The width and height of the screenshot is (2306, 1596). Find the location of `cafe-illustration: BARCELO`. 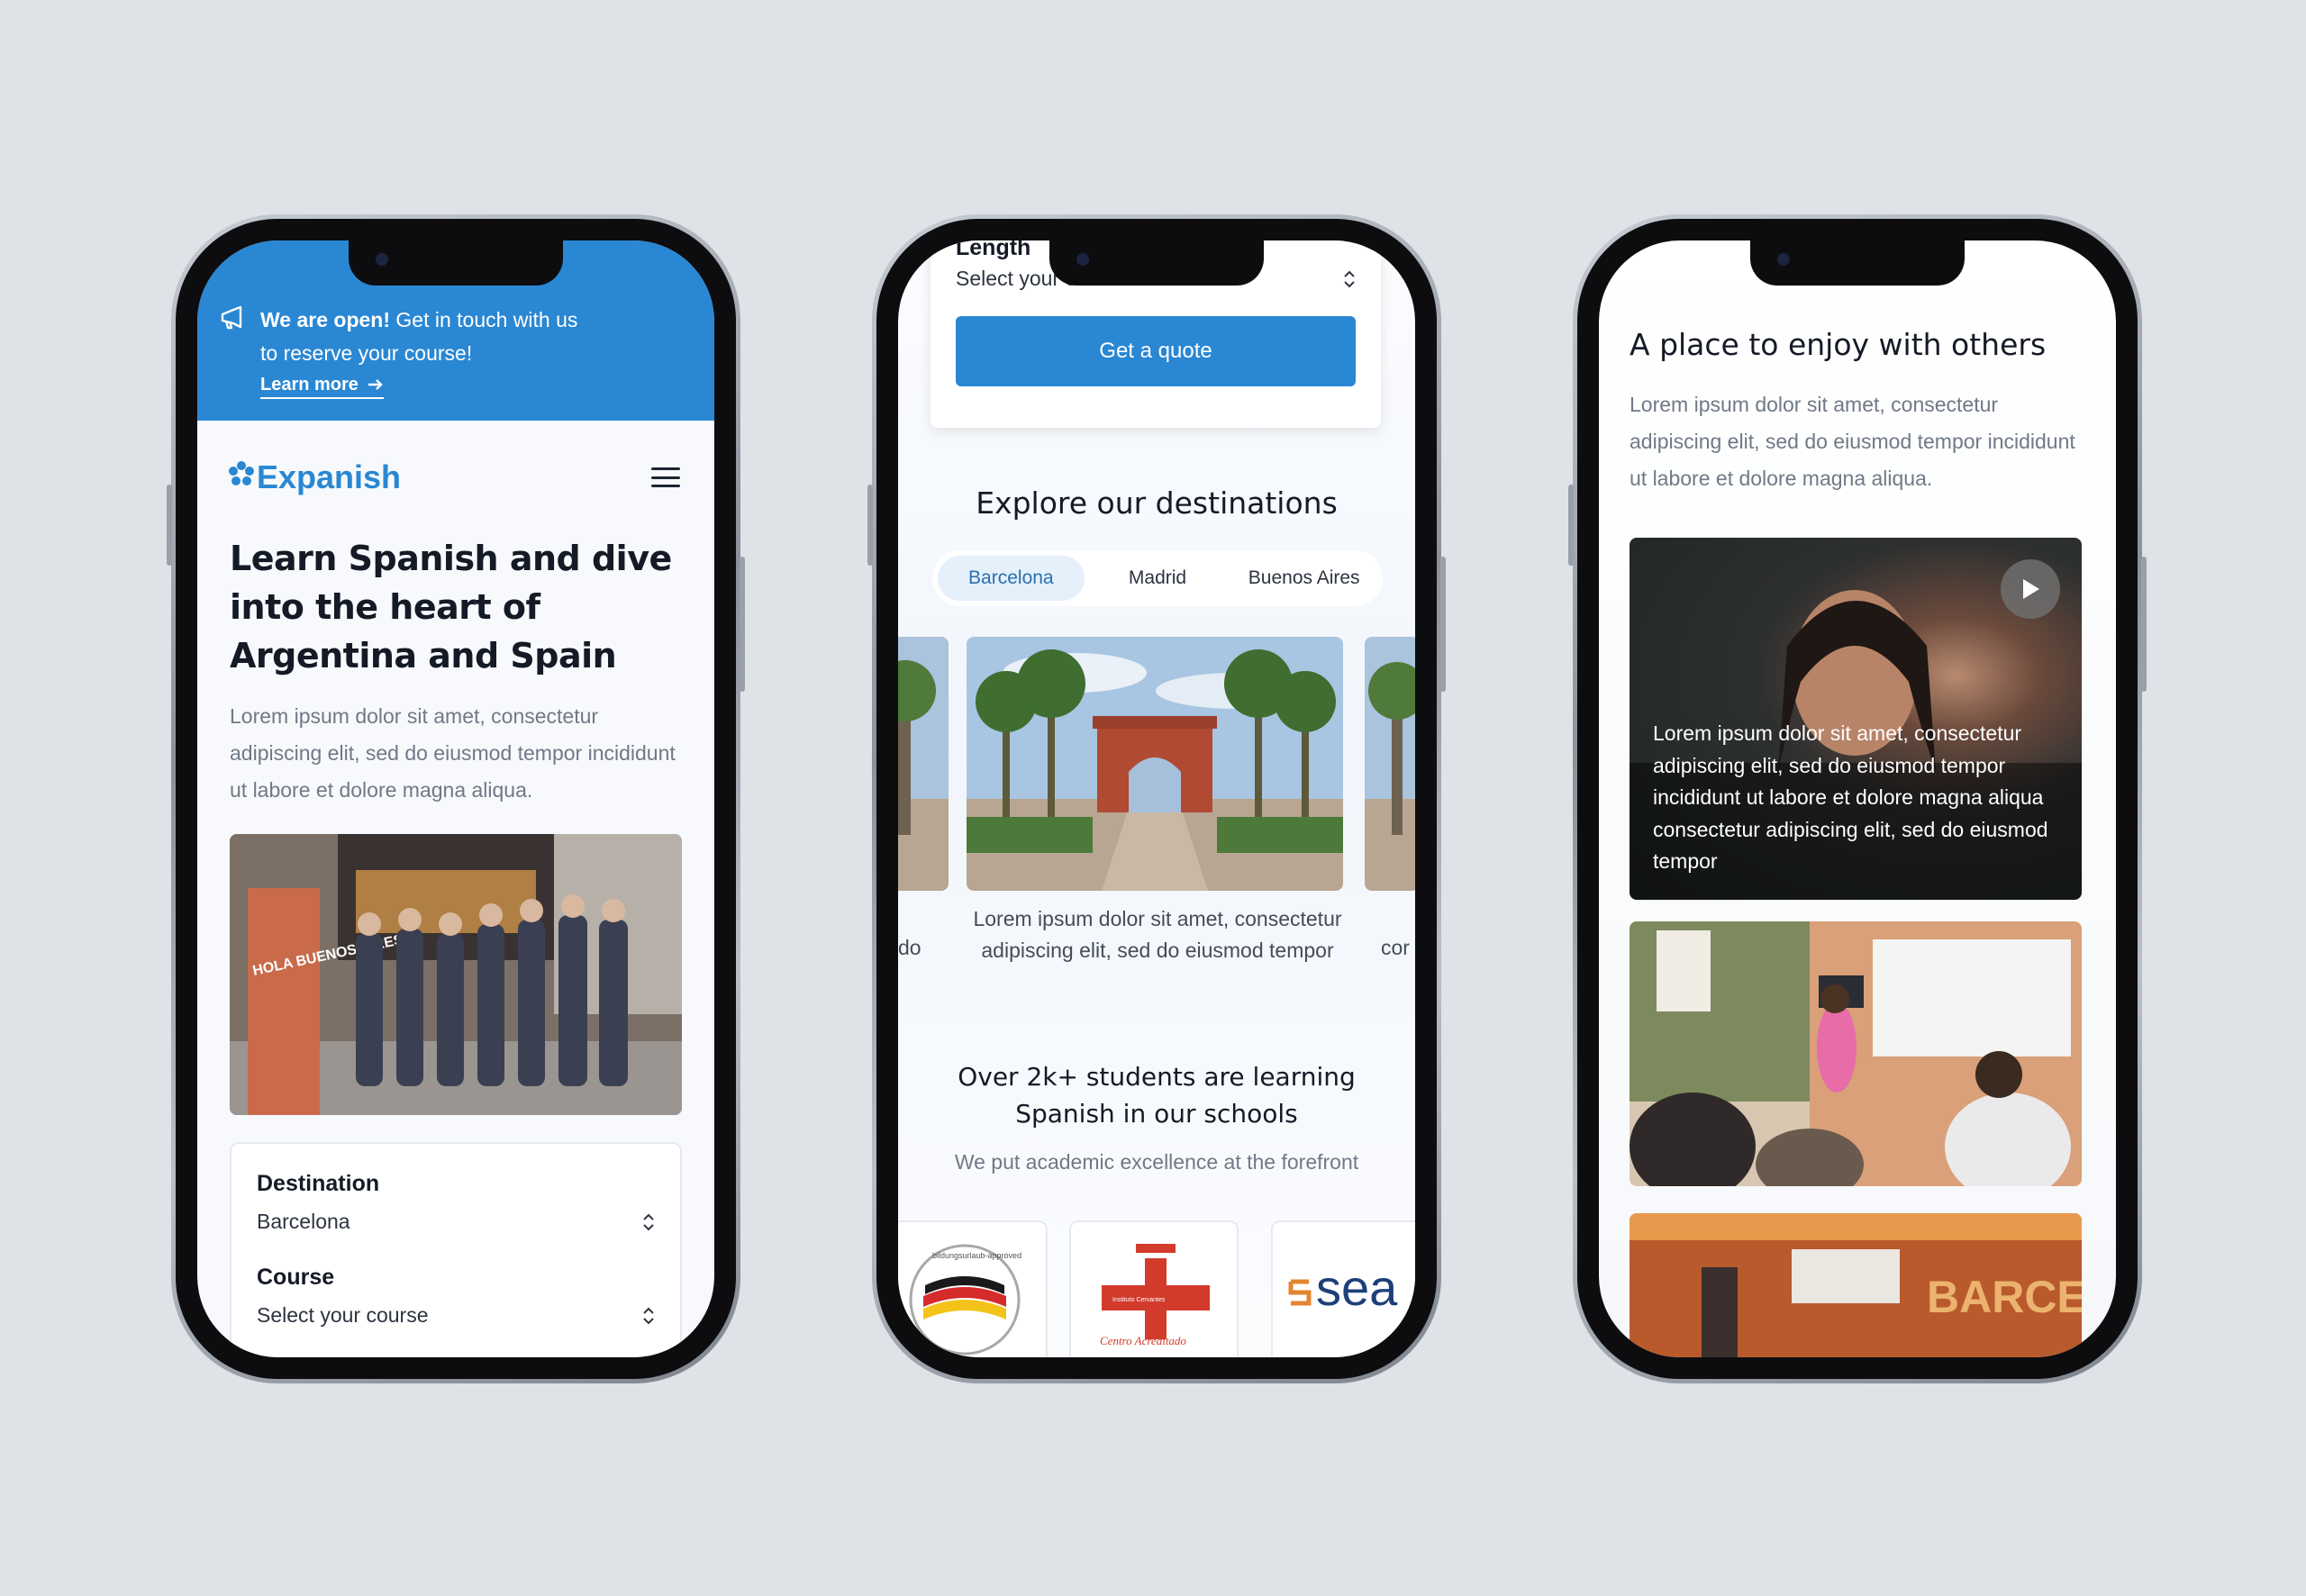

cafe-illustration: BARCELO is located at coordinates (1856, 1285).